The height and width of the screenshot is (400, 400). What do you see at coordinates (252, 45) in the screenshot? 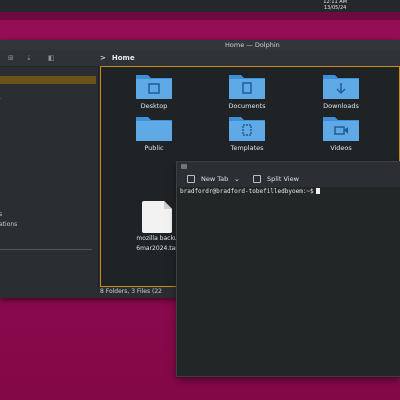
I see `window-title: Home — Dolphin` at bounding box center [252, 45].